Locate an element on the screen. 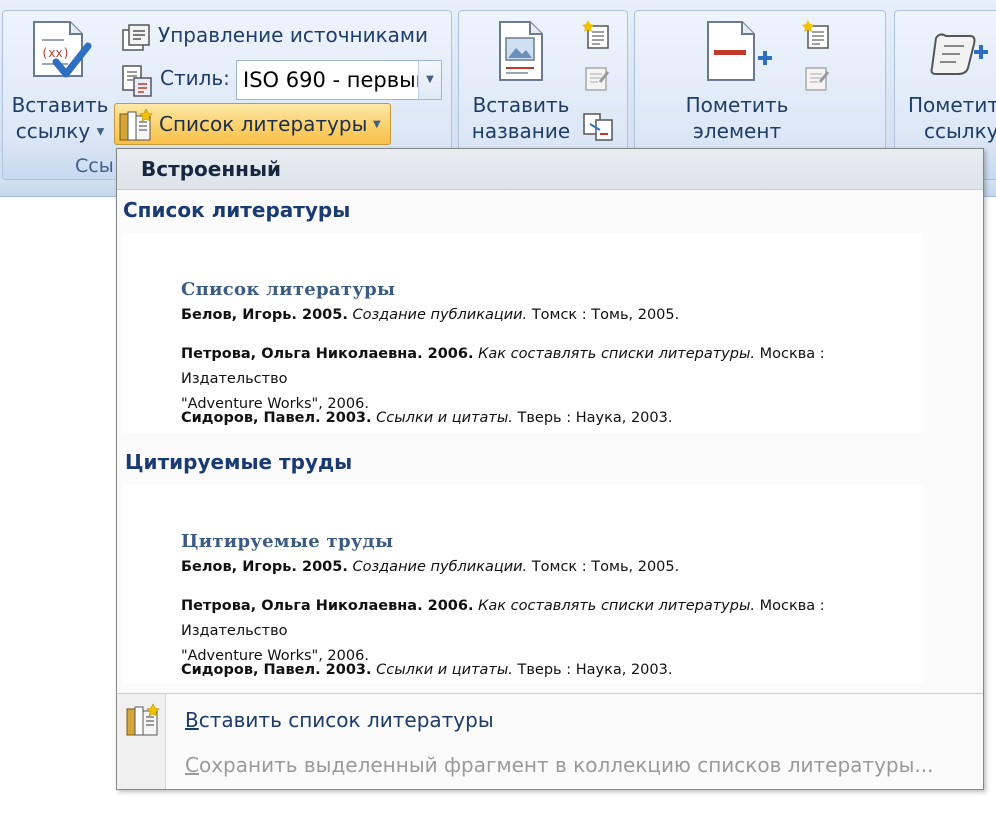 Image resolution: width=996 pixels, height=814 pixels. insert-caption-button: Вставить название is located at coordinates (521, 81).